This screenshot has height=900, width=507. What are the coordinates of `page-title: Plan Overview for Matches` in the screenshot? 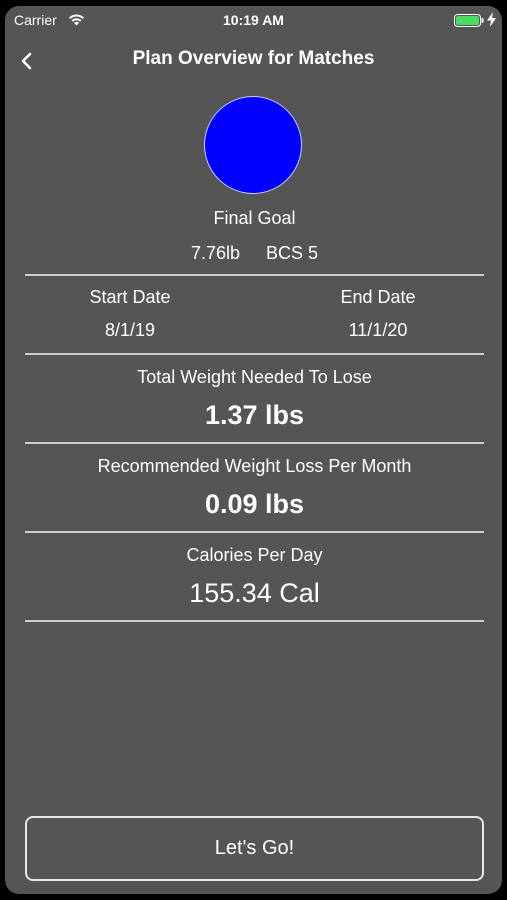 It's located at (253, 58).